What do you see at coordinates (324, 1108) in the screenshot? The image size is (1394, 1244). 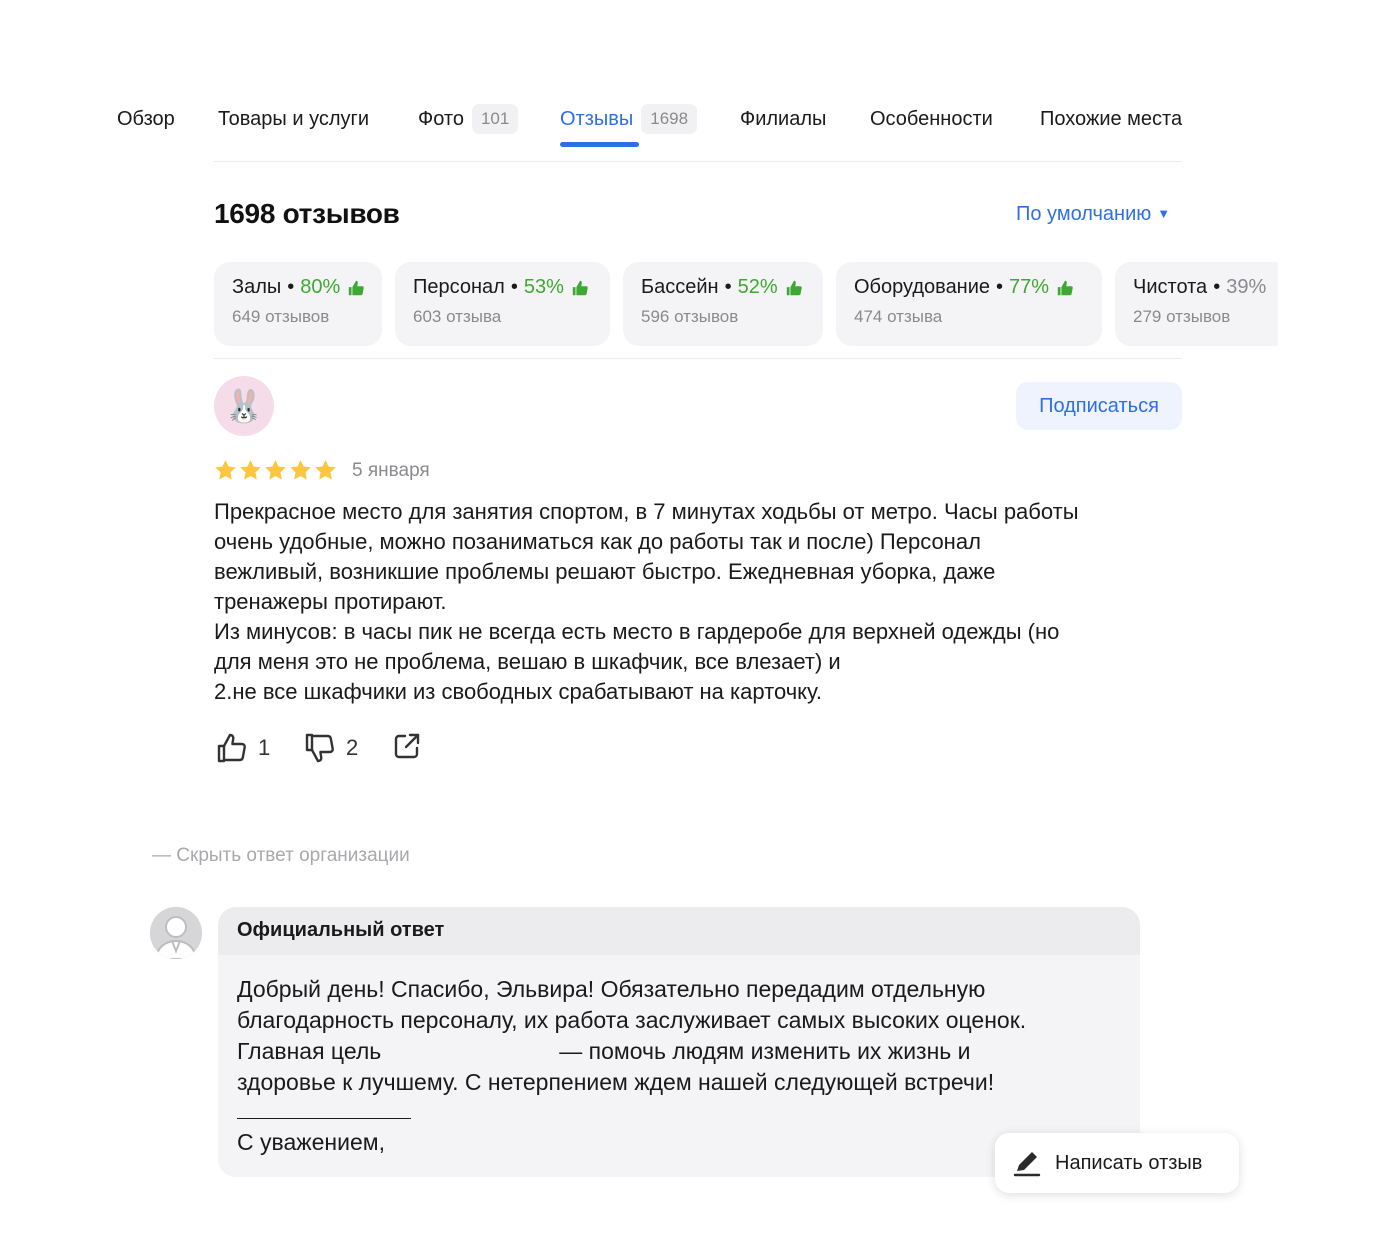 I see `signature-rule` at bounding box center [324, 1108].